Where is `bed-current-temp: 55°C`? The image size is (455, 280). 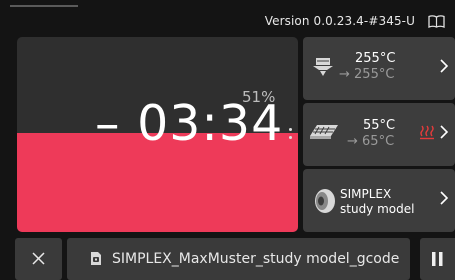
bed-current-temp: 55°C is located at coordinates (379, 125).